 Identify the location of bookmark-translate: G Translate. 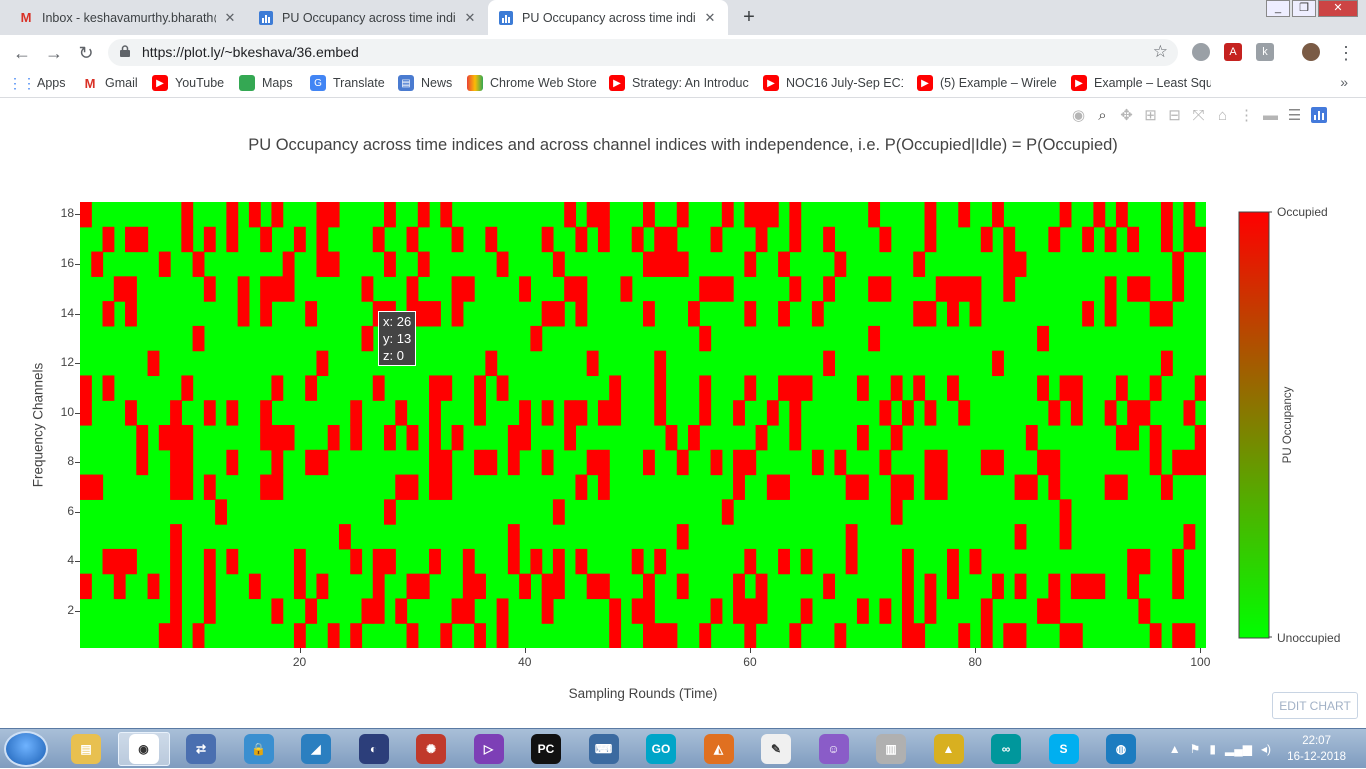
(347, 83).